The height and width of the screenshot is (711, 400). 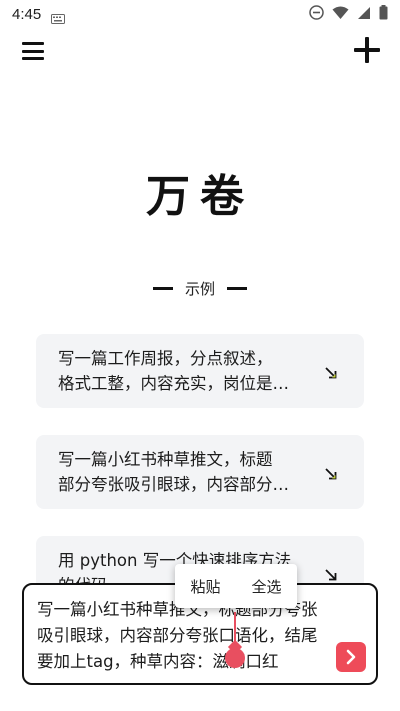 I want to click on input-line: 要加上tag，种草内容：滋润口红, so click(x=158, y=661).